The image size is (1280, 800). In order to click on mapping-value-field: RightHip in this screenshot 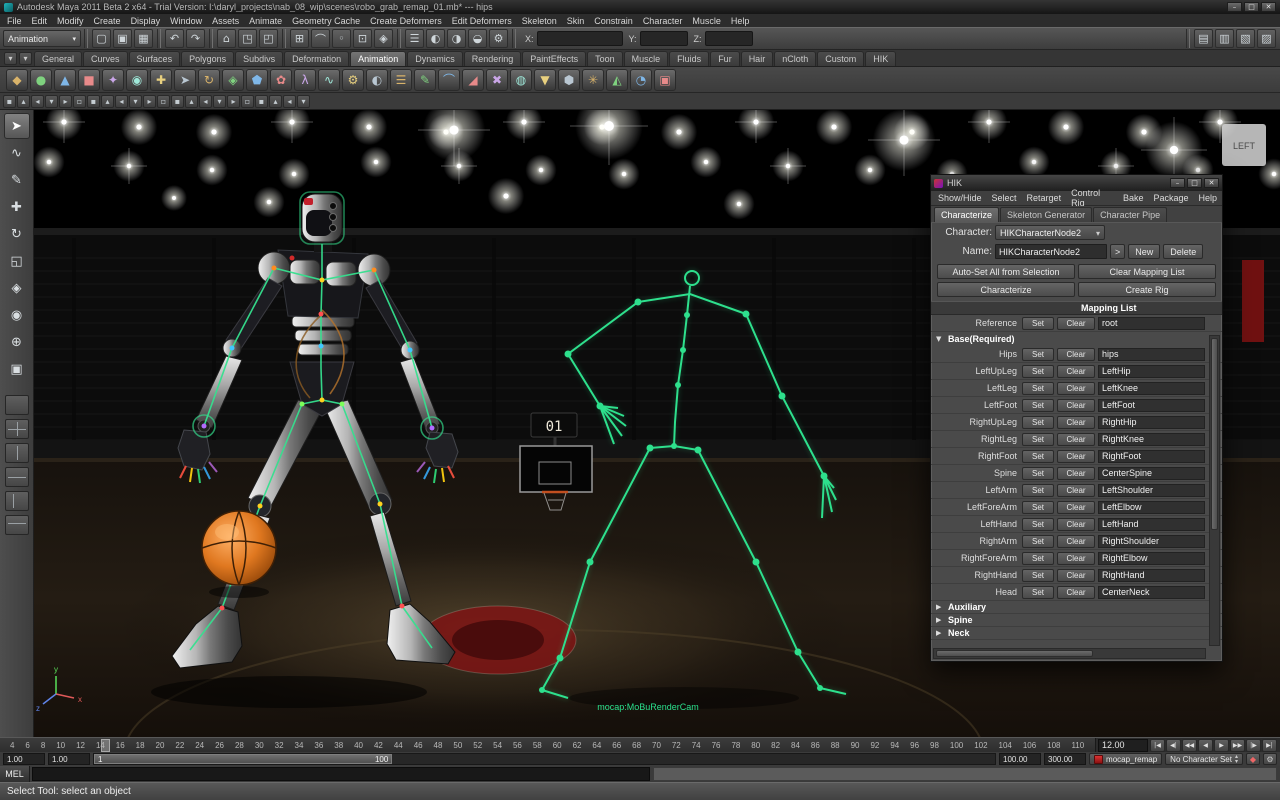, I will do `click(1151, 422)`.